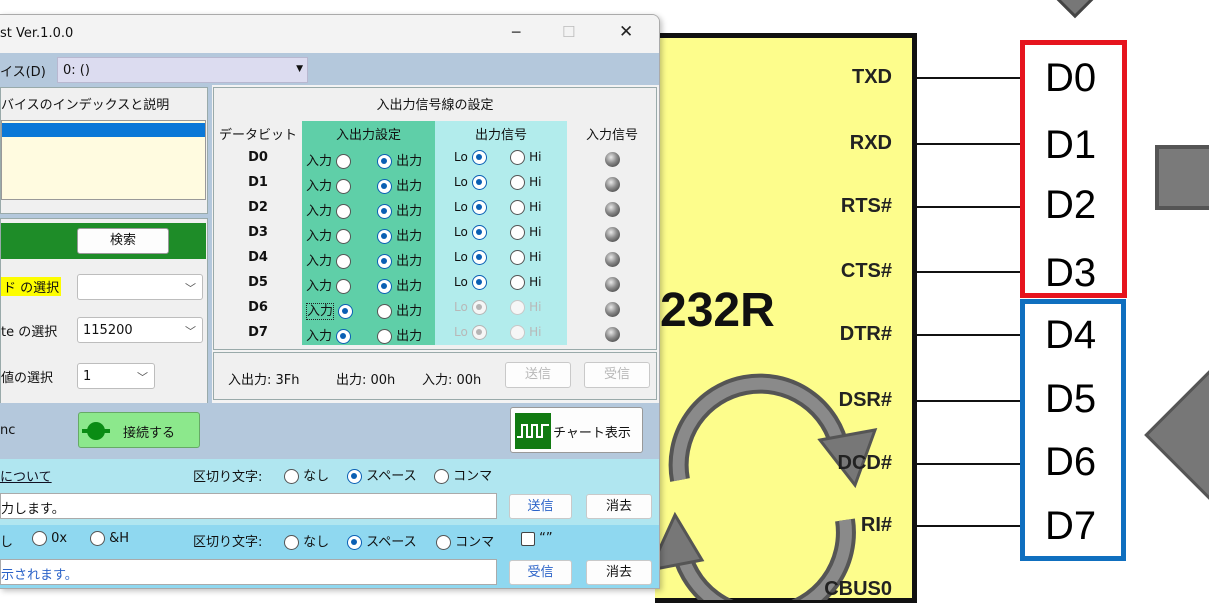 The width and height of the screenshot is (1209, 603). What do you see at coordinates (97, 538) in the screenshot?
I see `recv-amp-radio` at bounding box center [97, 538].